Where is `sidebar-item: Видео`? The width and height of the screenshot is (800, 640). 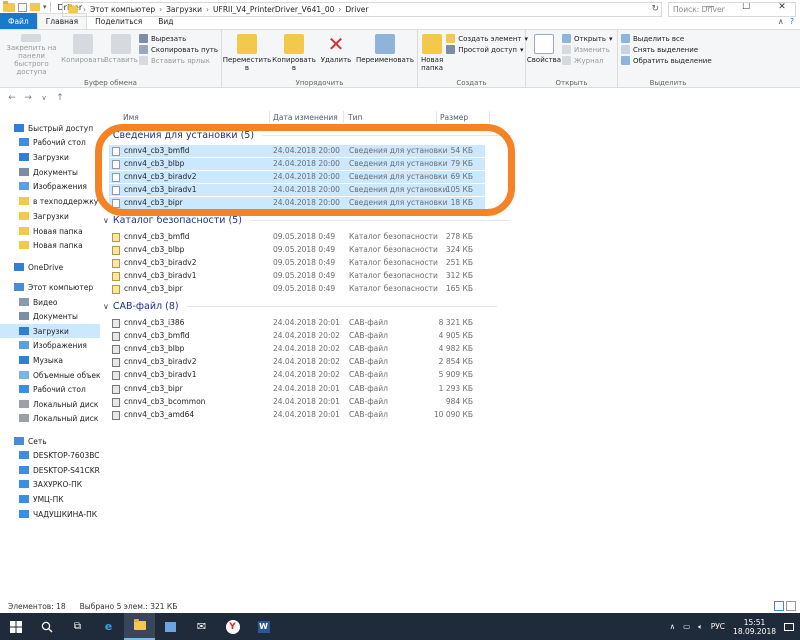 sidebar-item: Видео is located at coordinates (50, 302).